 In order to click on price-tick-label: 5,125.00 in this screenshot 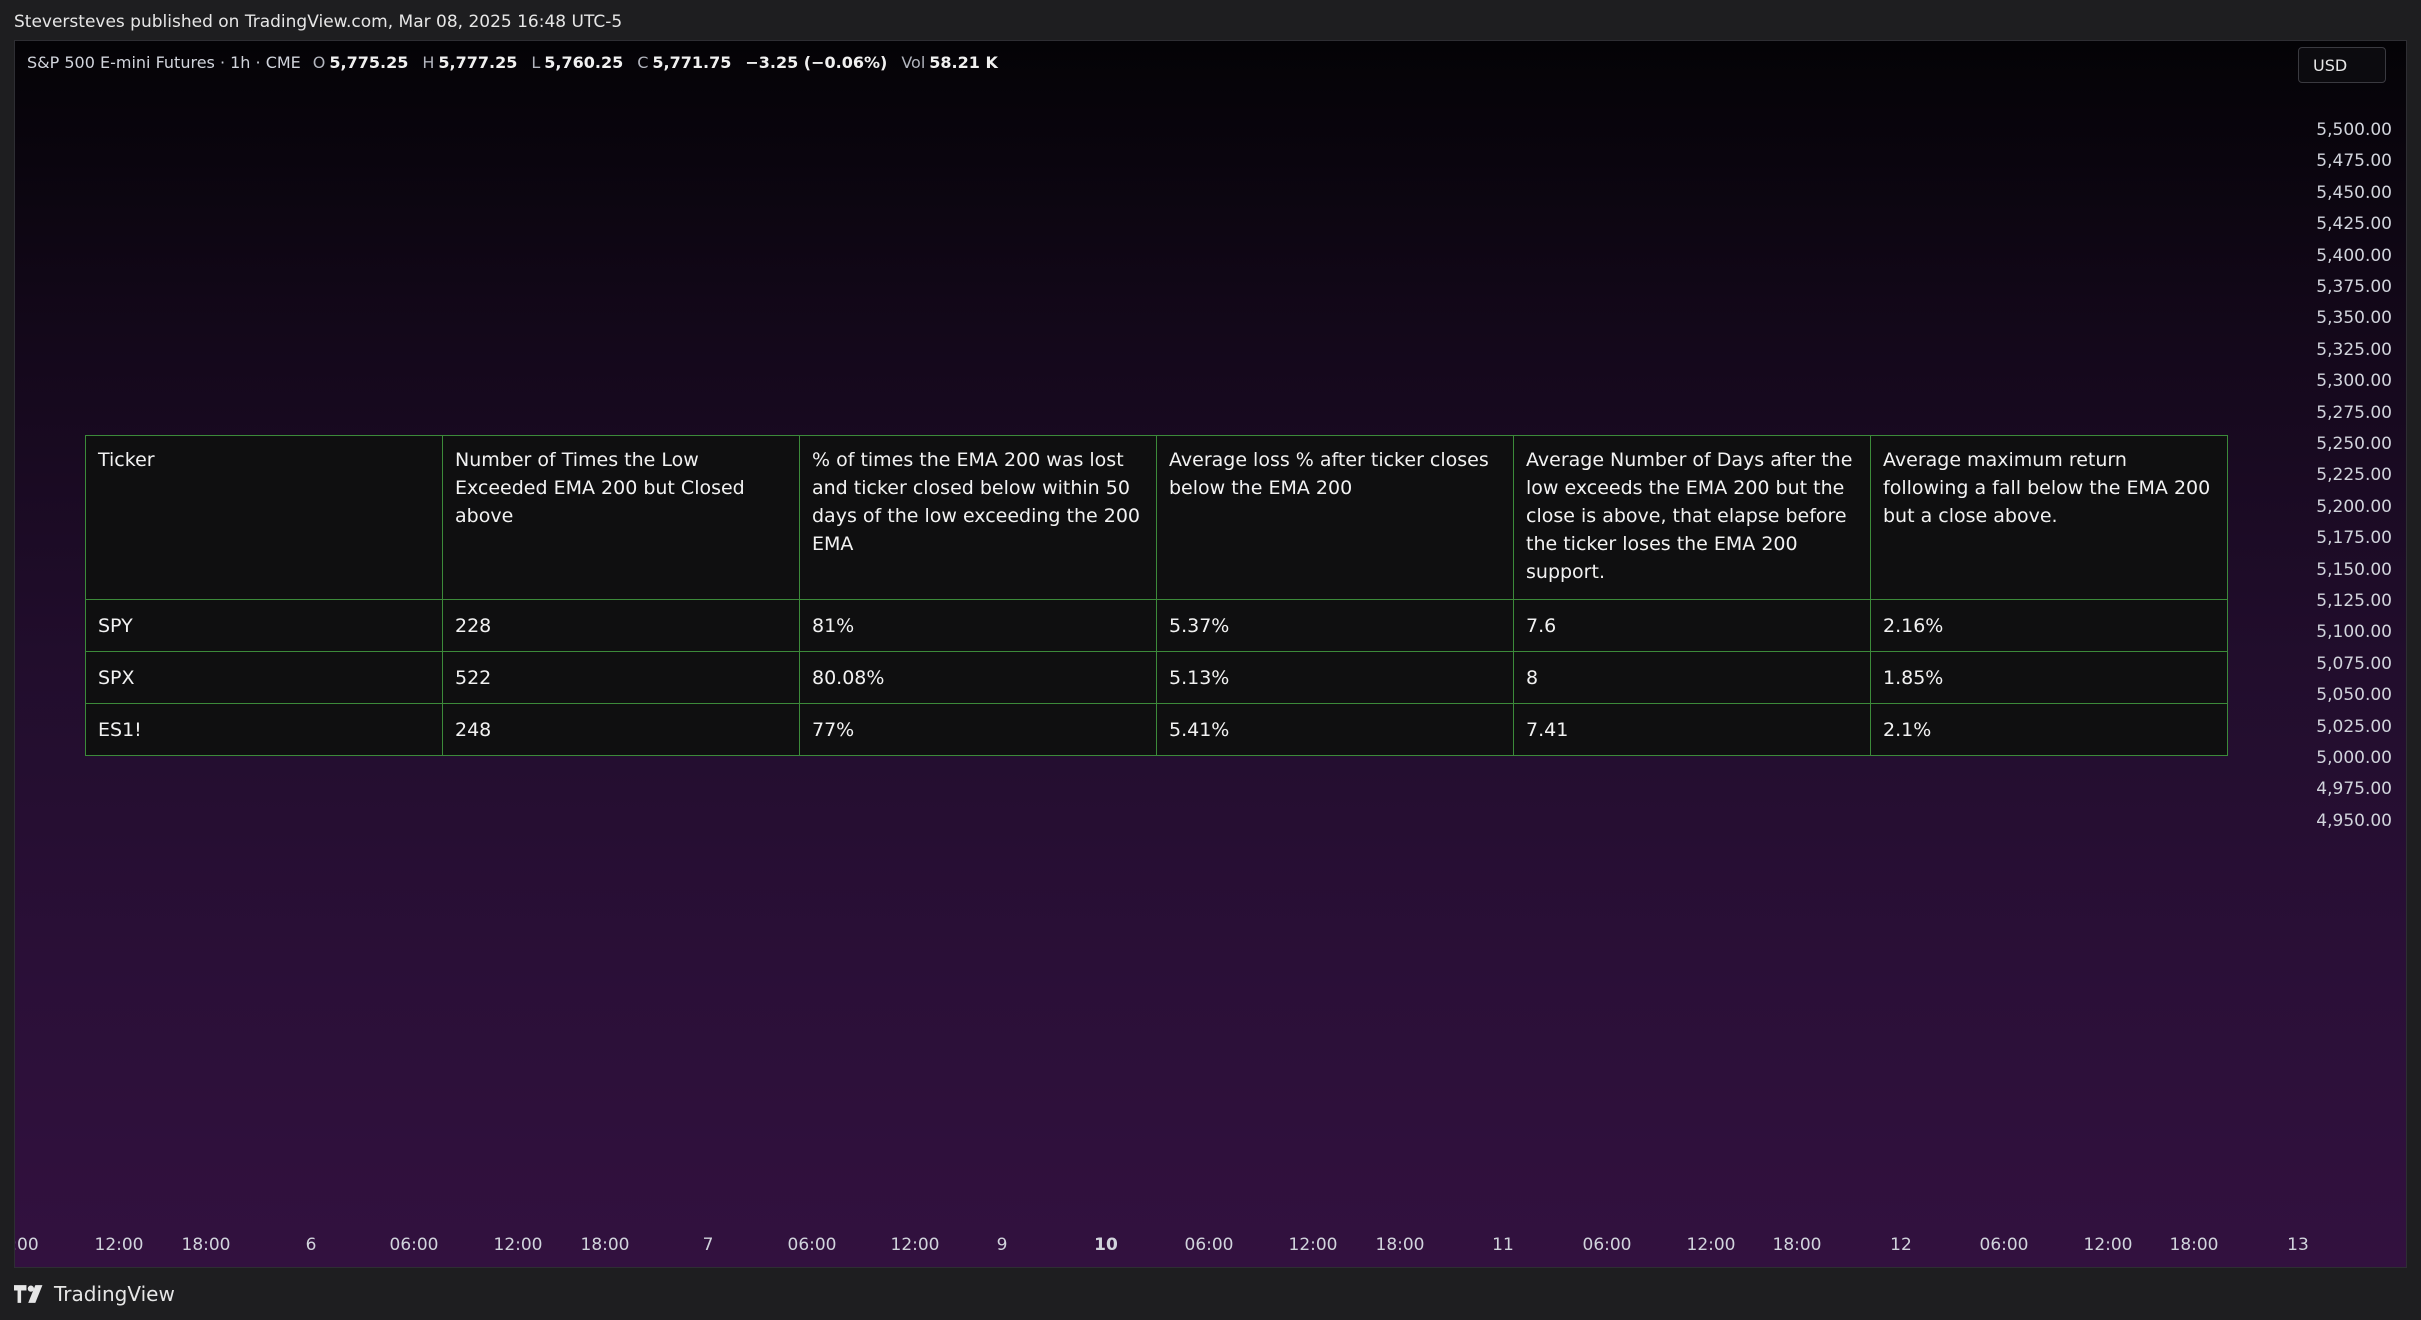, I will do `click(2354, 601)`.